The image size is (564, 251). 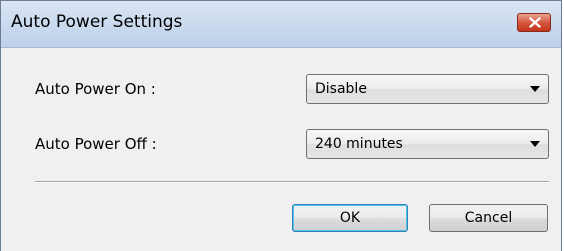 What do you see at coordinates (341, 89) in the screenshot?
I see `auto-power-on-value: Disable` at bounding box center [341, 89].